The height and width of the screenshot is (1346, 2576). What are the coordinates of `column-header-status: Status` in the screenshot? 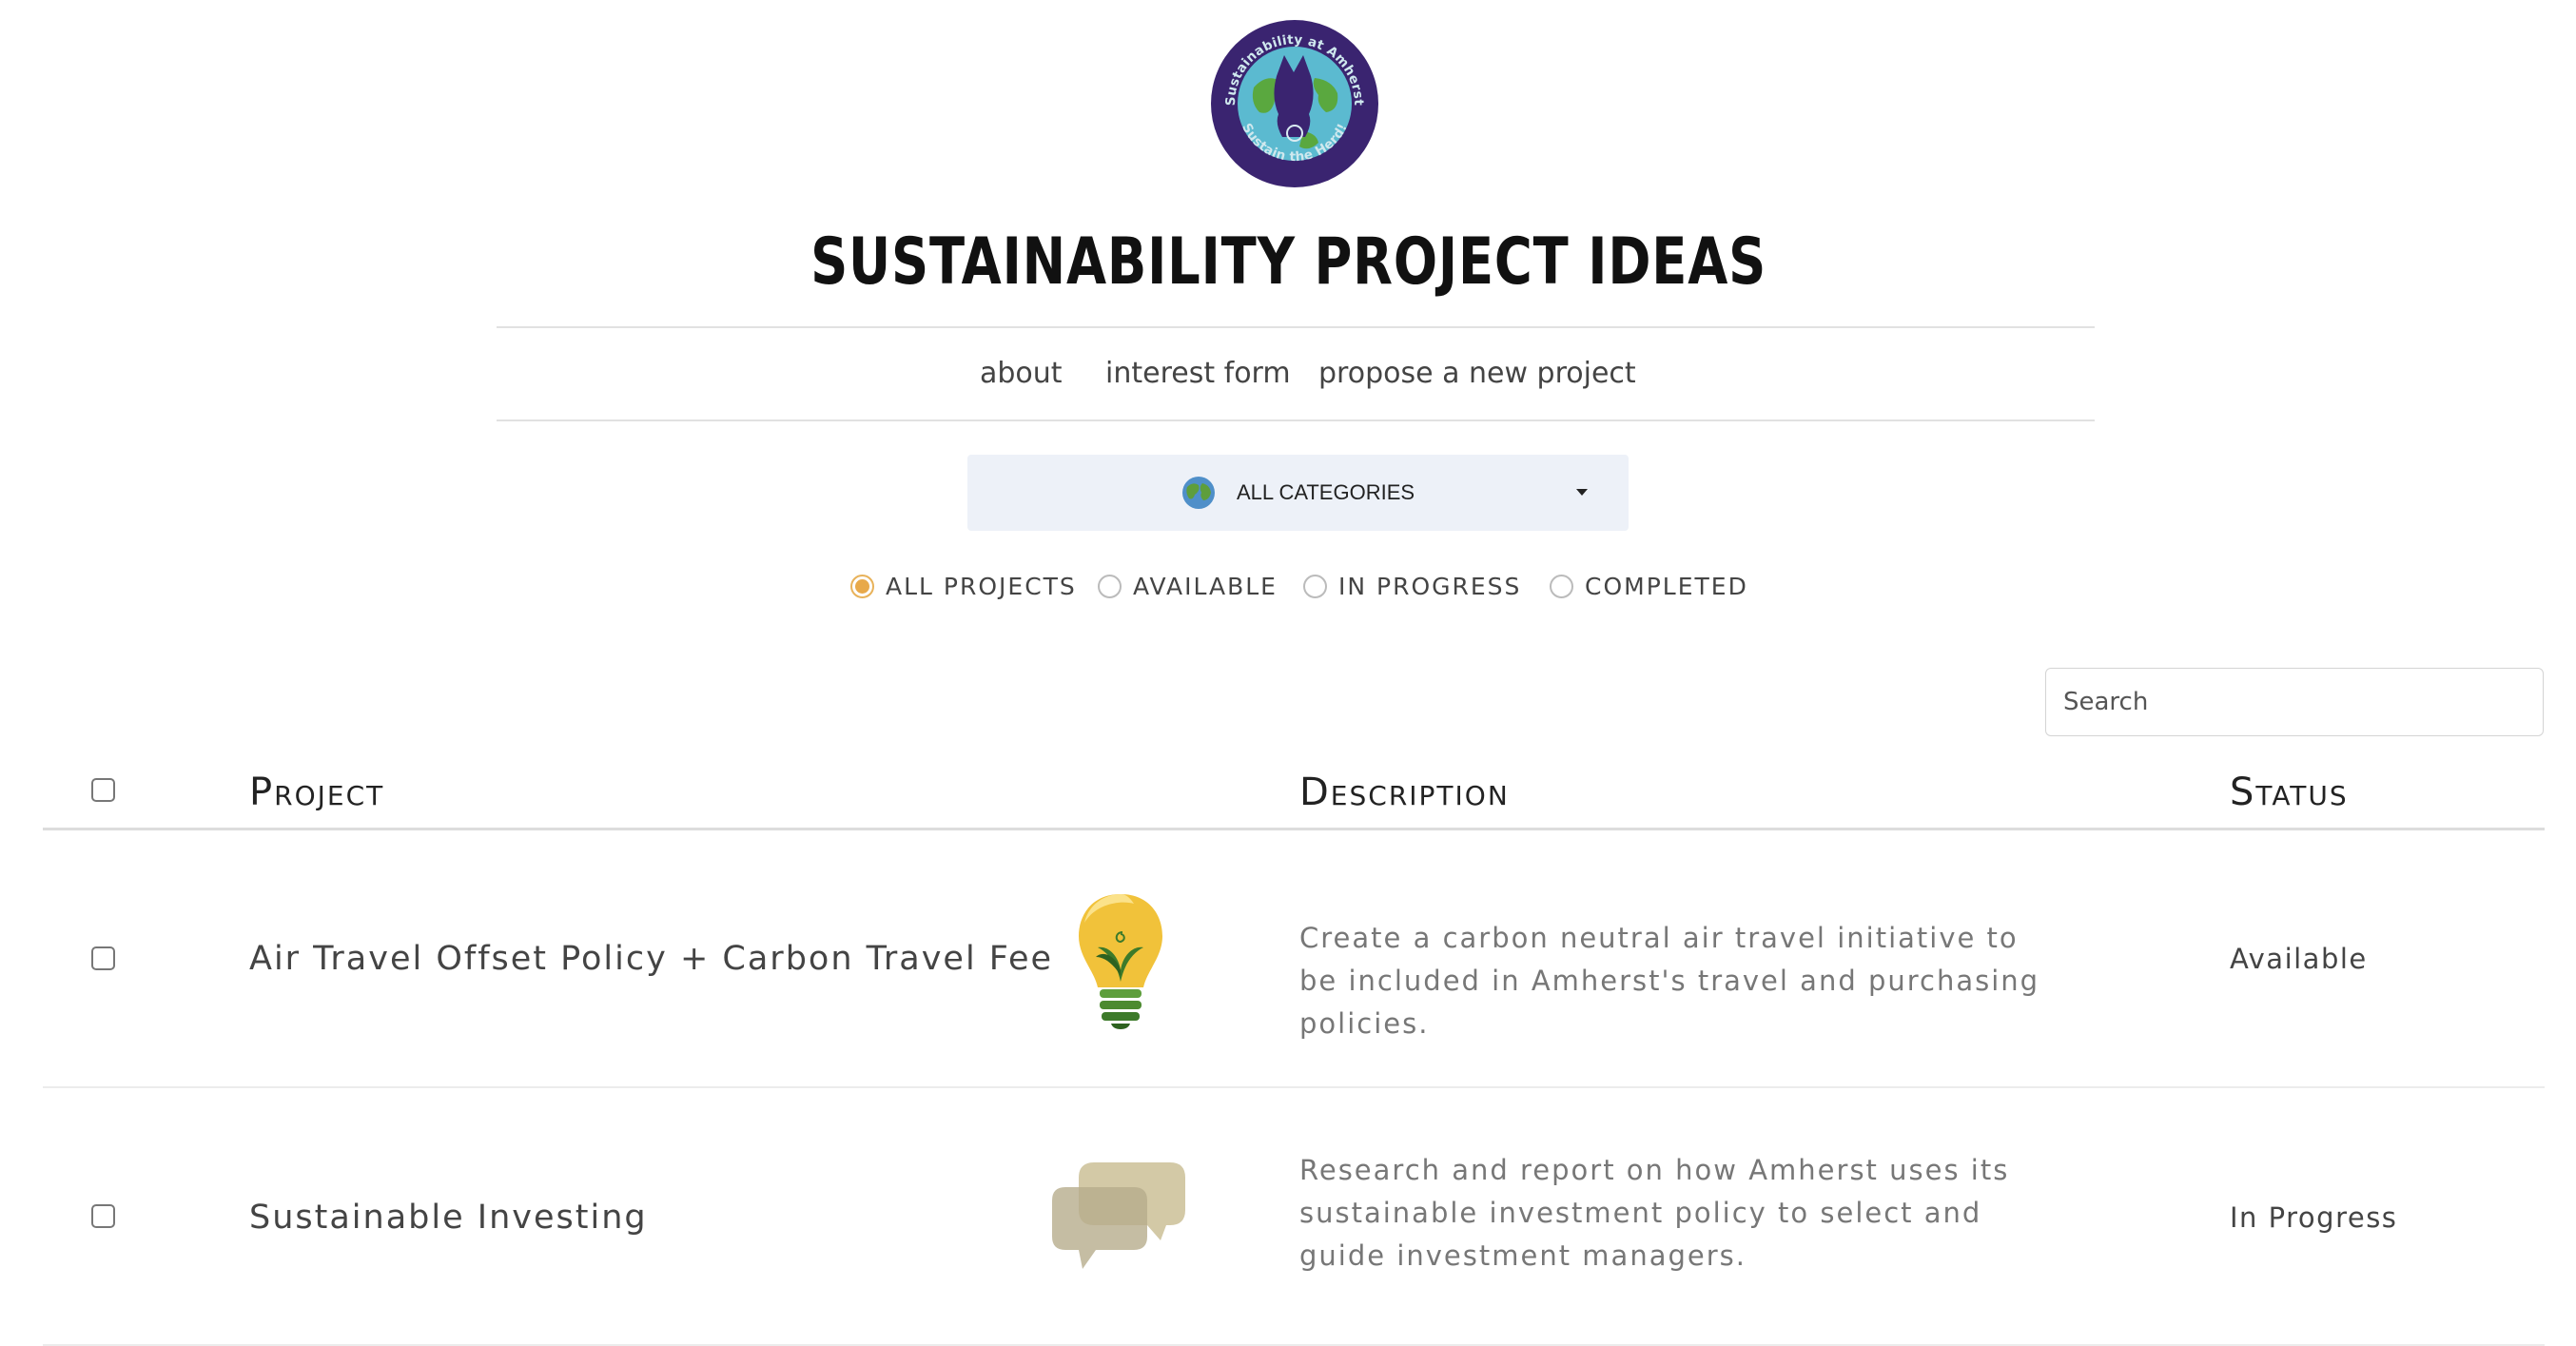 It's located at (2289, 792).